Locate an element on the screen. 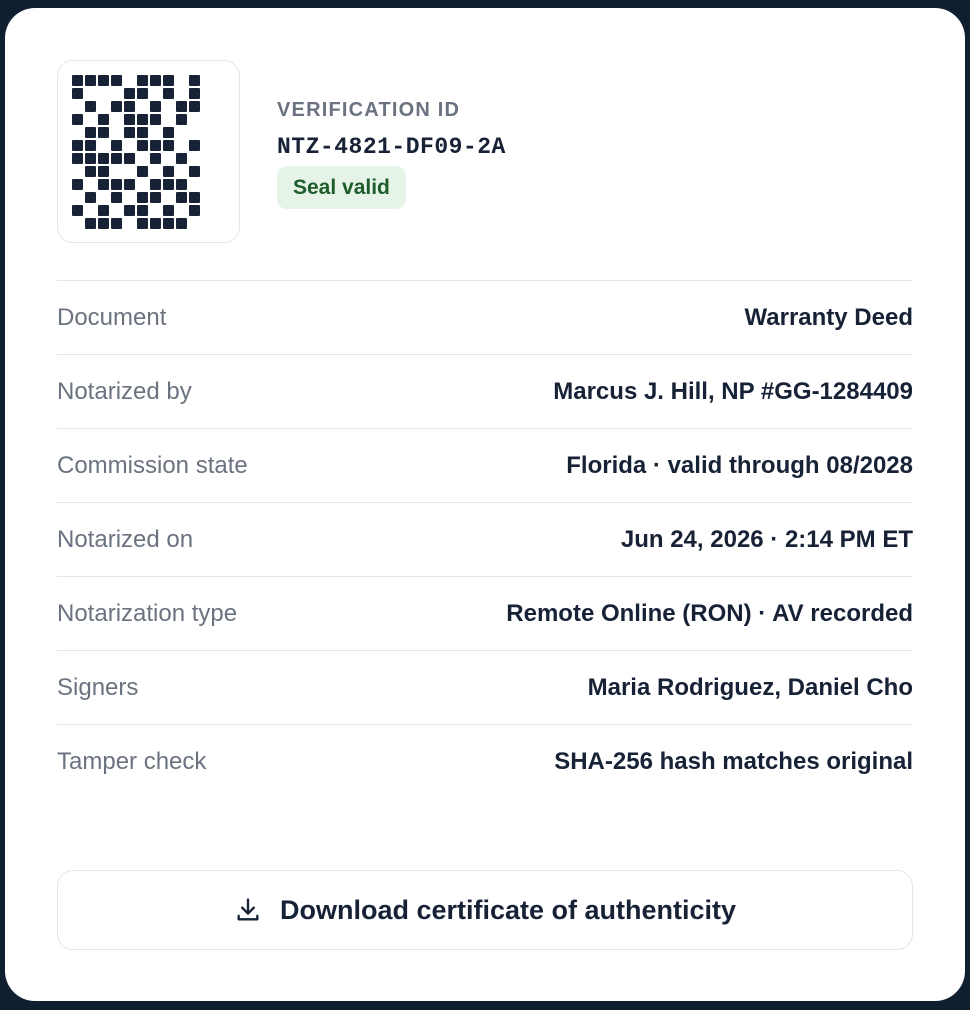 This screenshot has height=1010, width=970. download-icon is located at coordinates (248, 910).